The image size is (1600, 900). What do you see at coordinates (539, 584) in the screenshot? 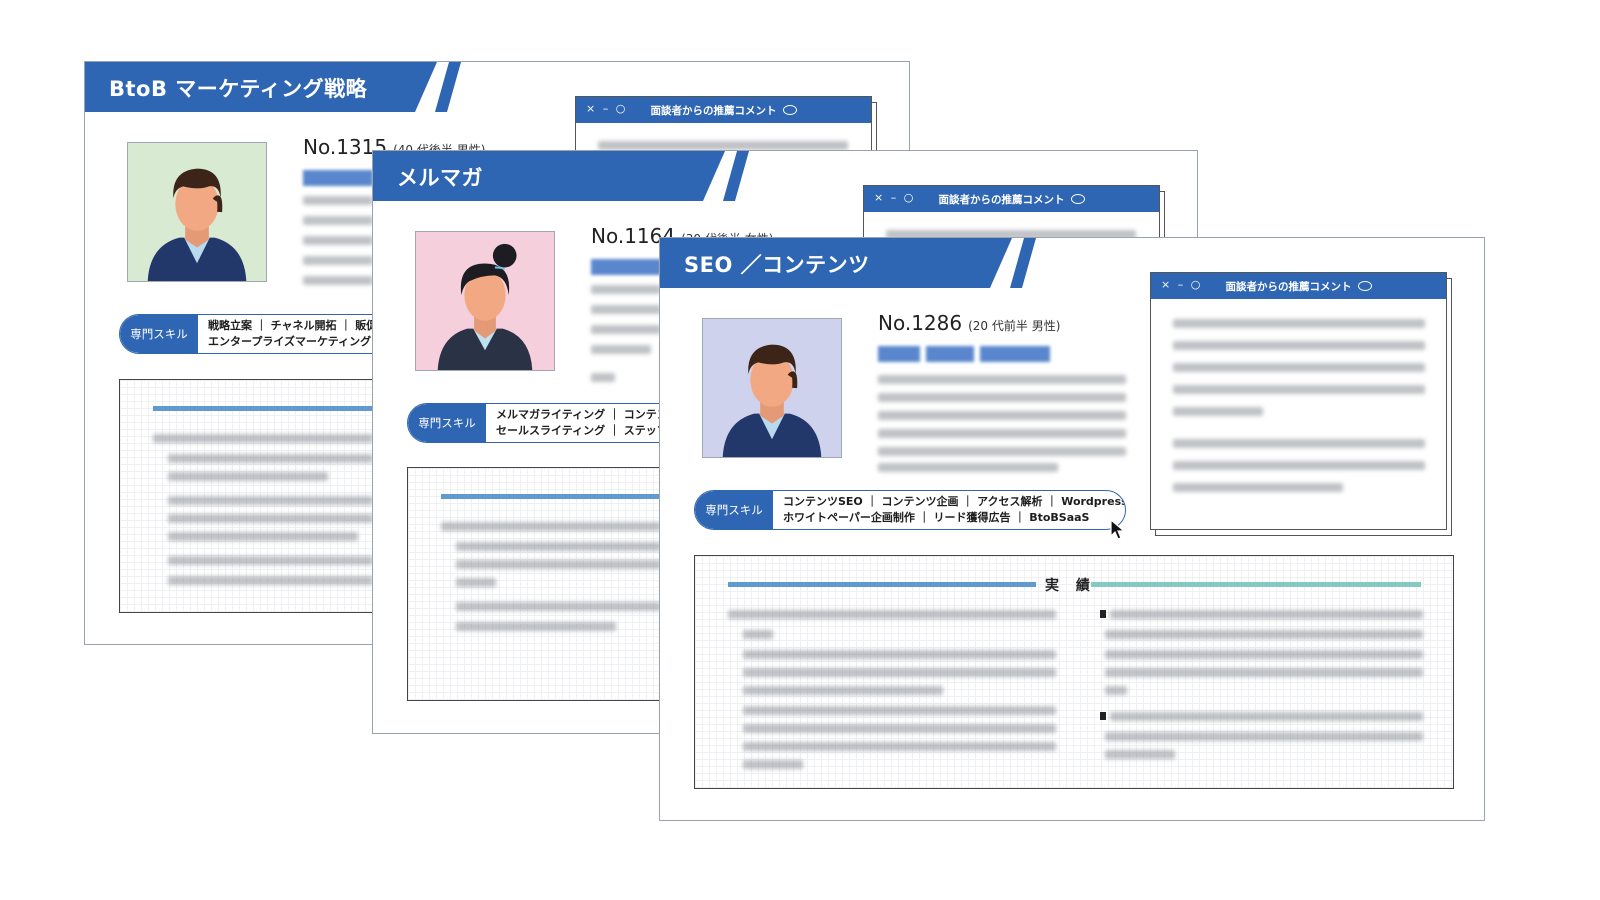
I see `achievements-panel` at bounding box center [539, 584].